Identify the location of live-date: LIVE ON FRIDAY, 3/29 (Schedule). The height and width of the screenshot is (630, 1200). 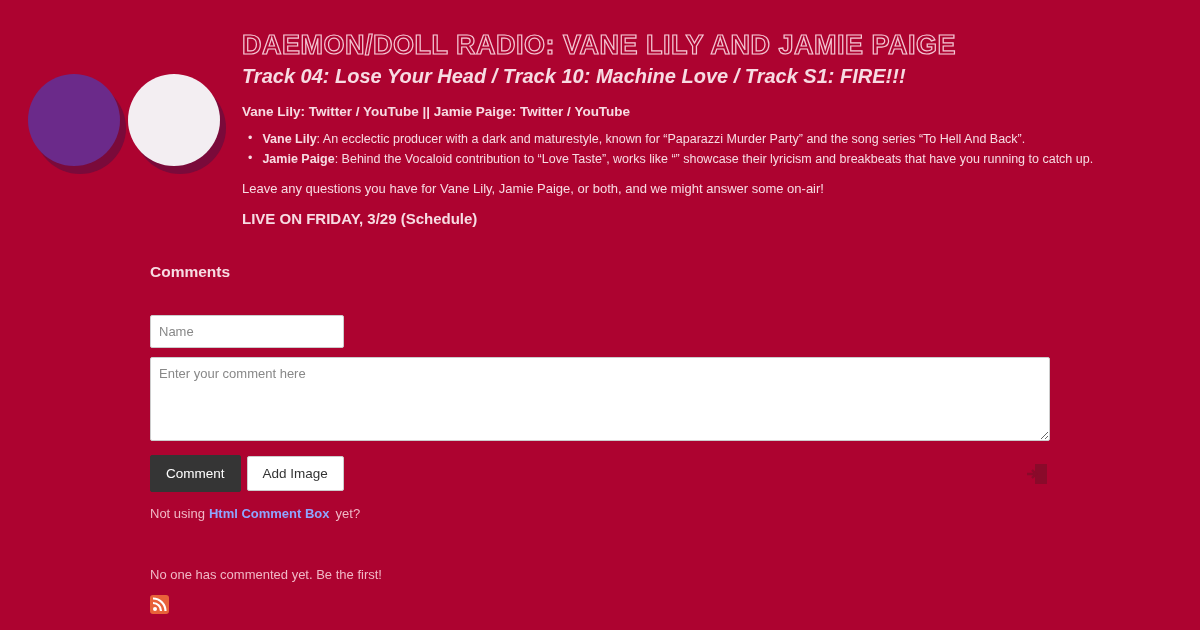
(360, 218).